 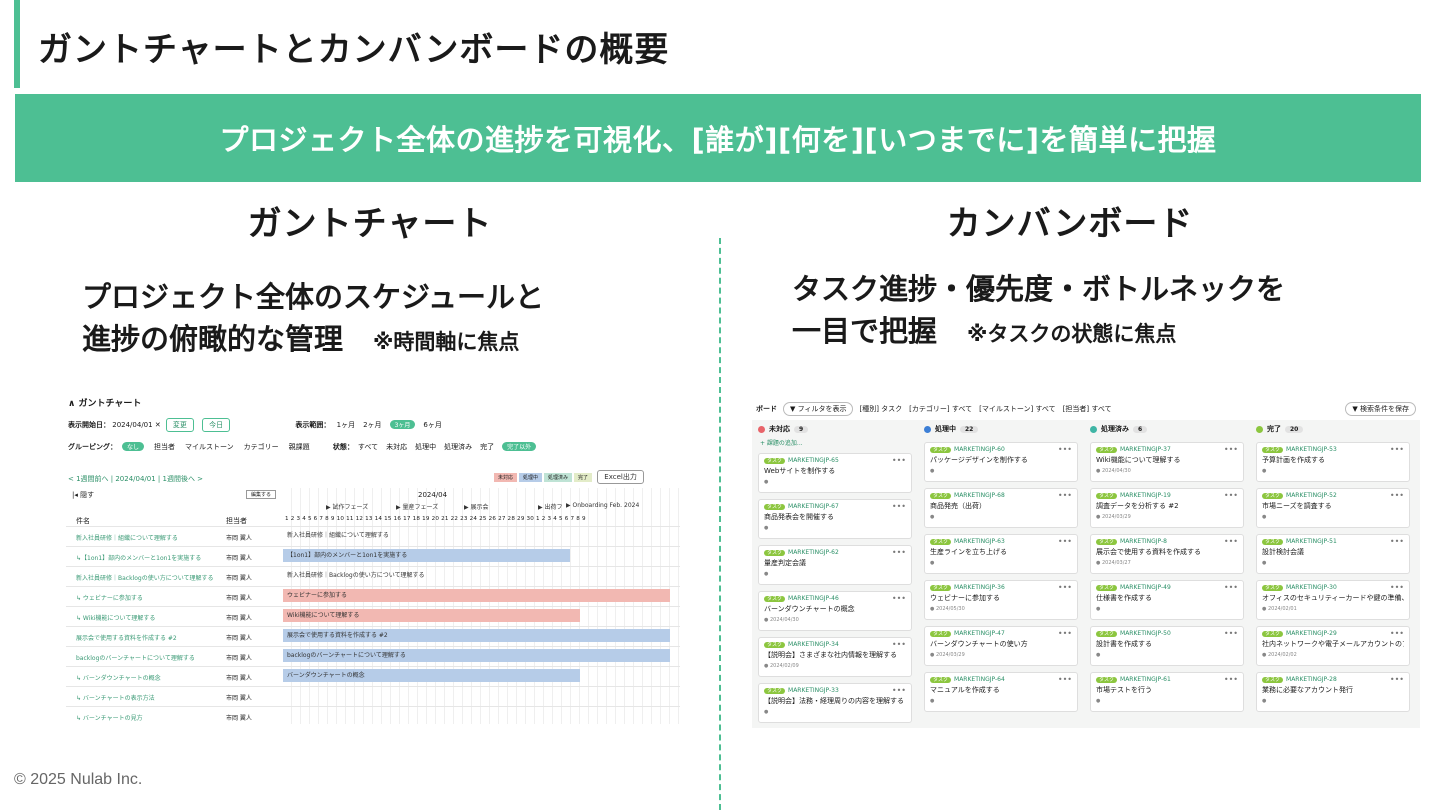 What do you see at coordinates (1167, 449) in the screenshot?
I see `card-key: タスク MARKETINGJP-37` at bounding box center [1167, 449].